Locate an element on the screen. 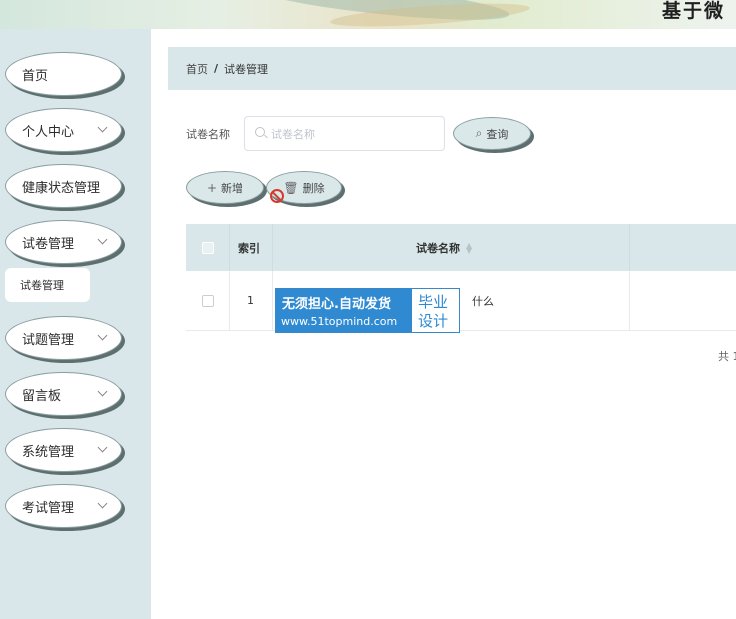 This screenshot has height=619, width=736. add-button-label: 新增 is located at coordinates (232, 188).